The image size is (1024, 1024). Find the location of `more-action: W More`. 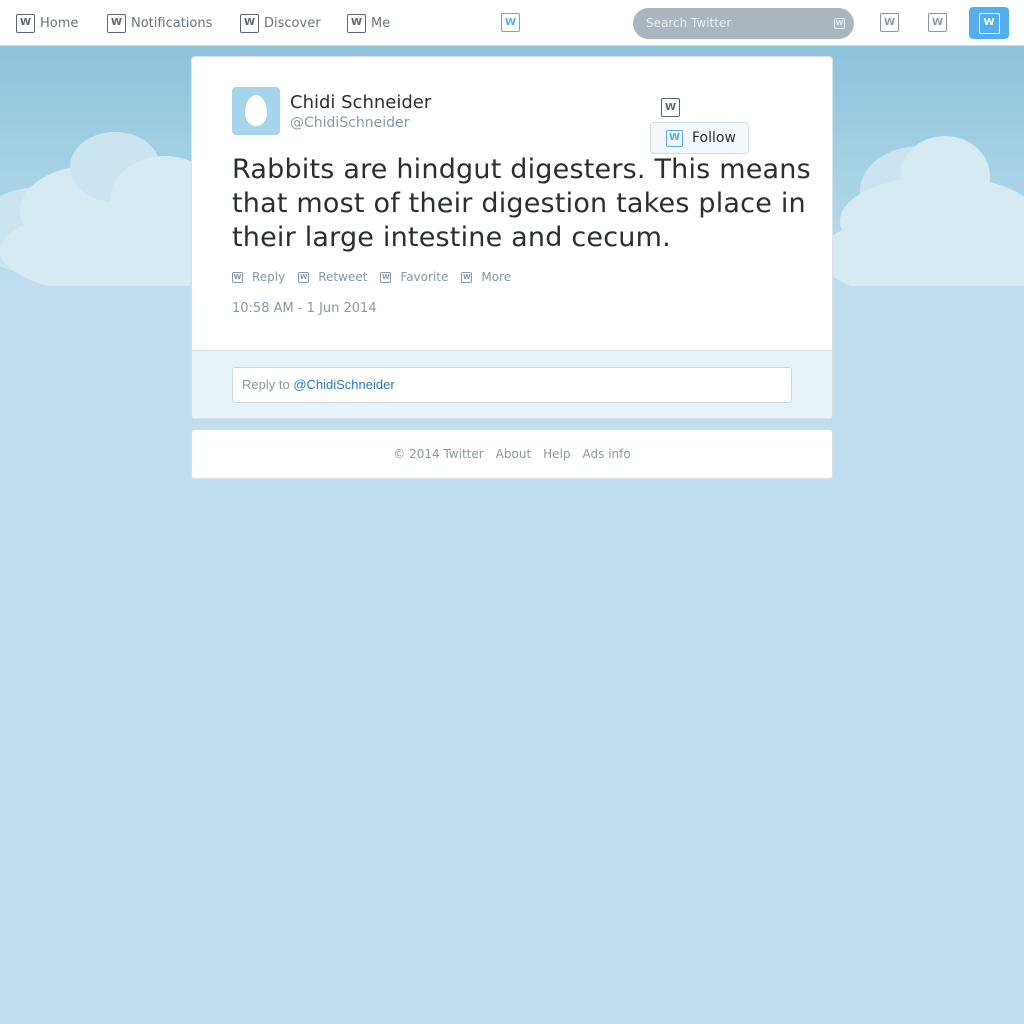

more-action: W More is located at coordinates (486, 277).